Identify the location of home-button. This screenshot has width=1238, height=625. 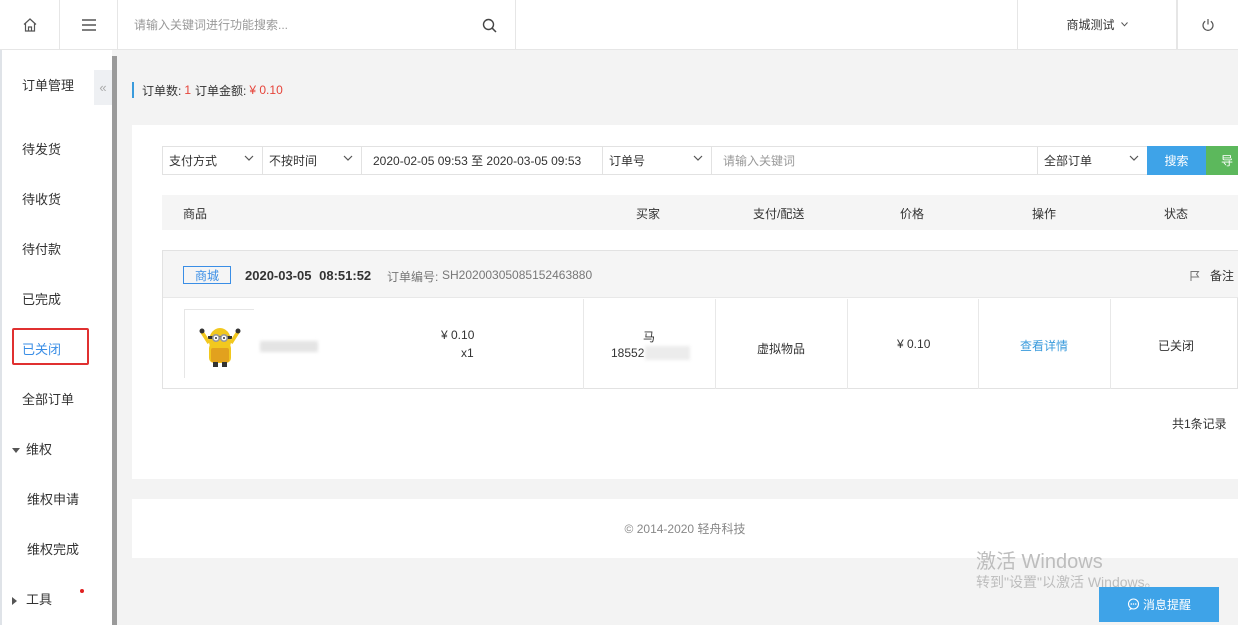
(30, 24).